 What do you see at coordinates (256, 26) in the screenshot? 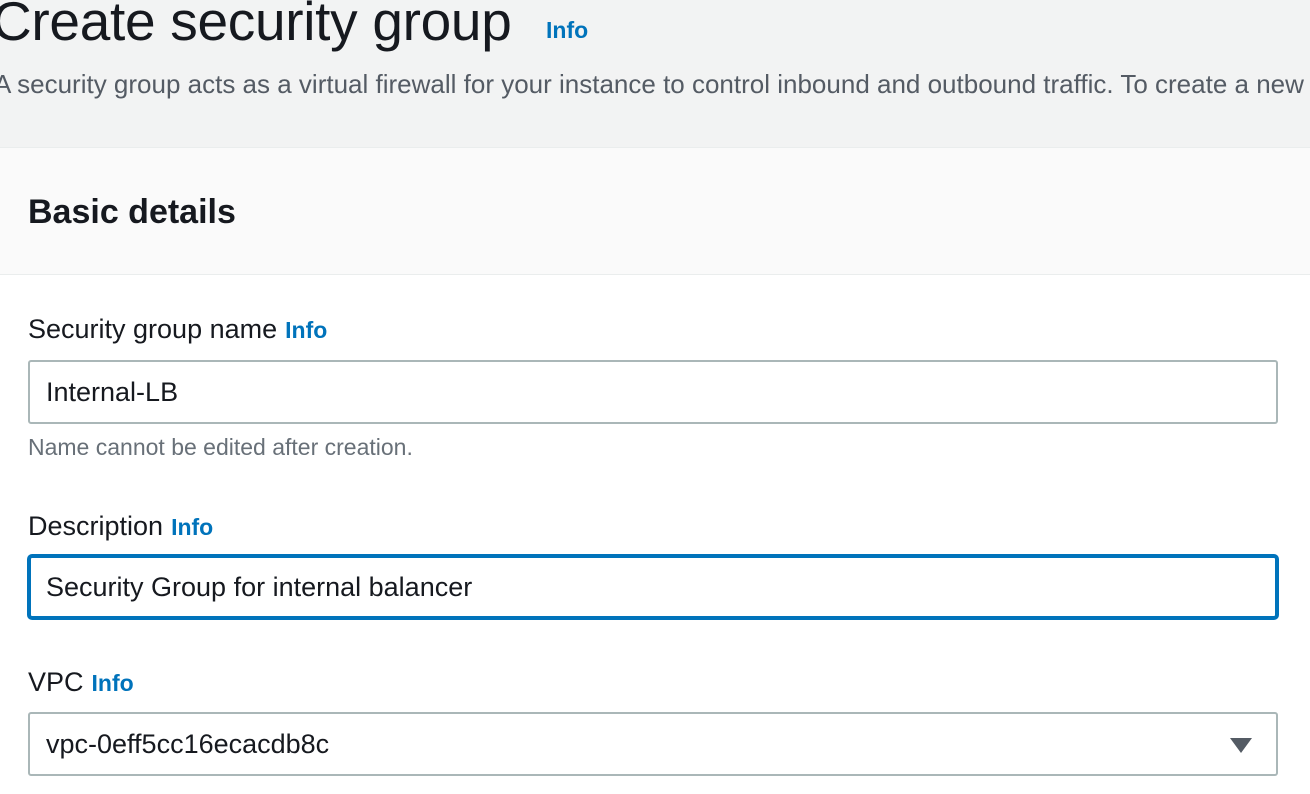
I see `page-title: Create security group` at bounding box center [256, 26].